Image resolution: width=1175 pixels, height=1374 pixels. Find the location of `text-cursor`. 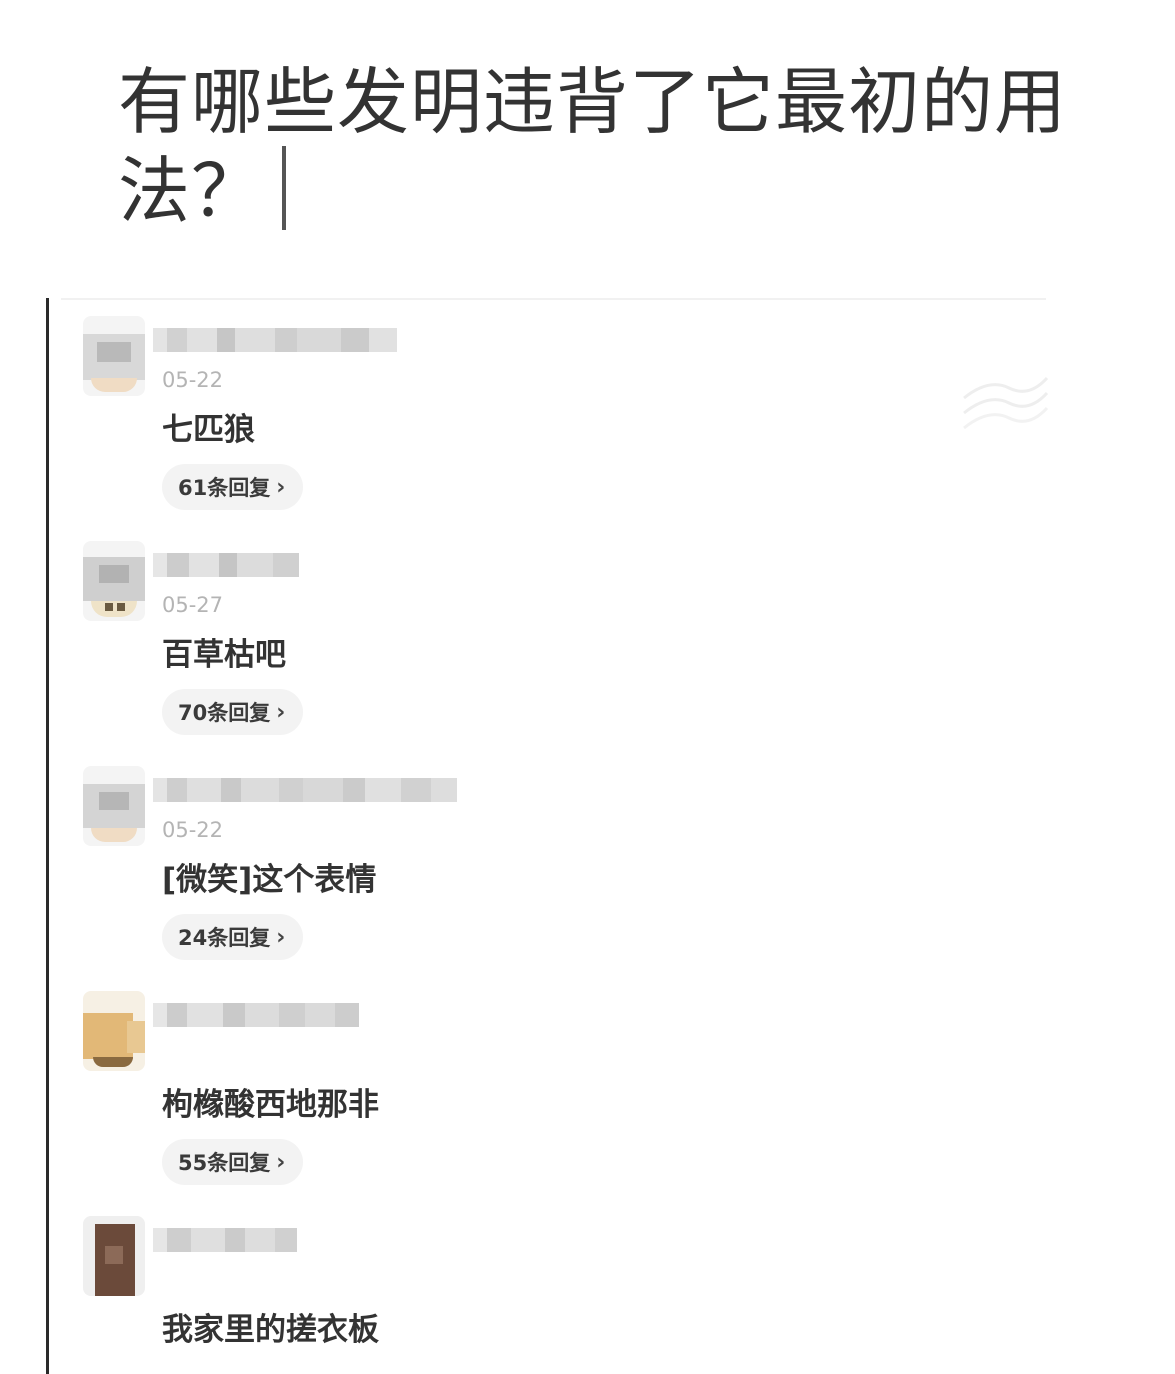

text-cursor is located at coordinates (284, 188).